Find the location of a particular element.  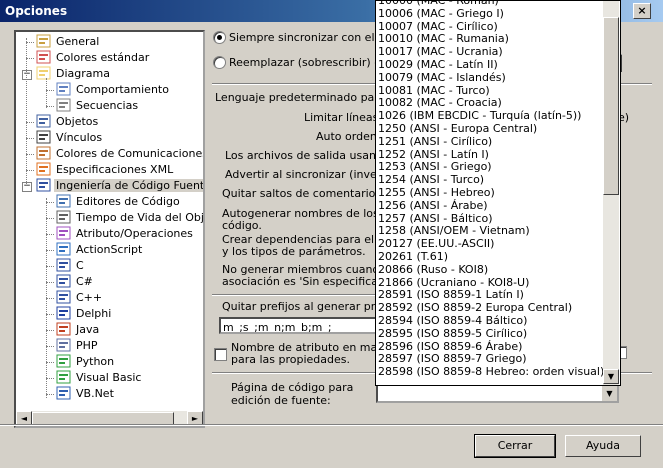

tree-item: VB.Net is located at coordinates (86, 394).